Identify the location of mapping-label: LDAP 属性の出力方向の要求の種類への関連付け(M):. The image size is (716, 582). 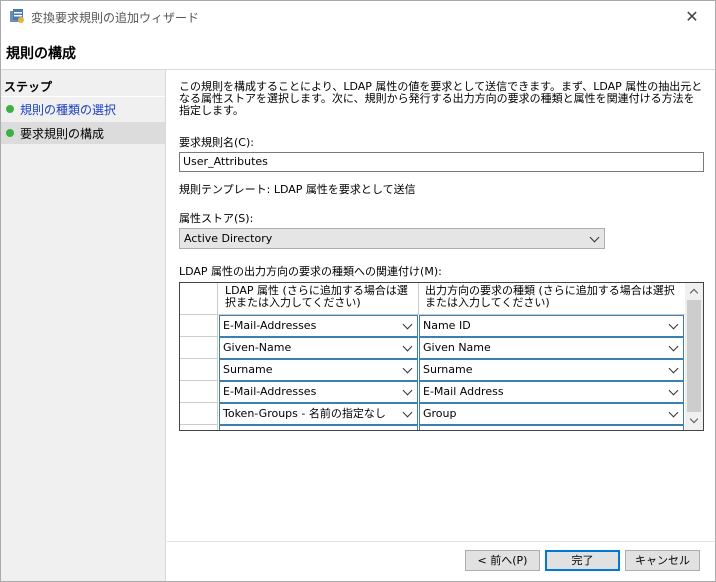
(310, 271).